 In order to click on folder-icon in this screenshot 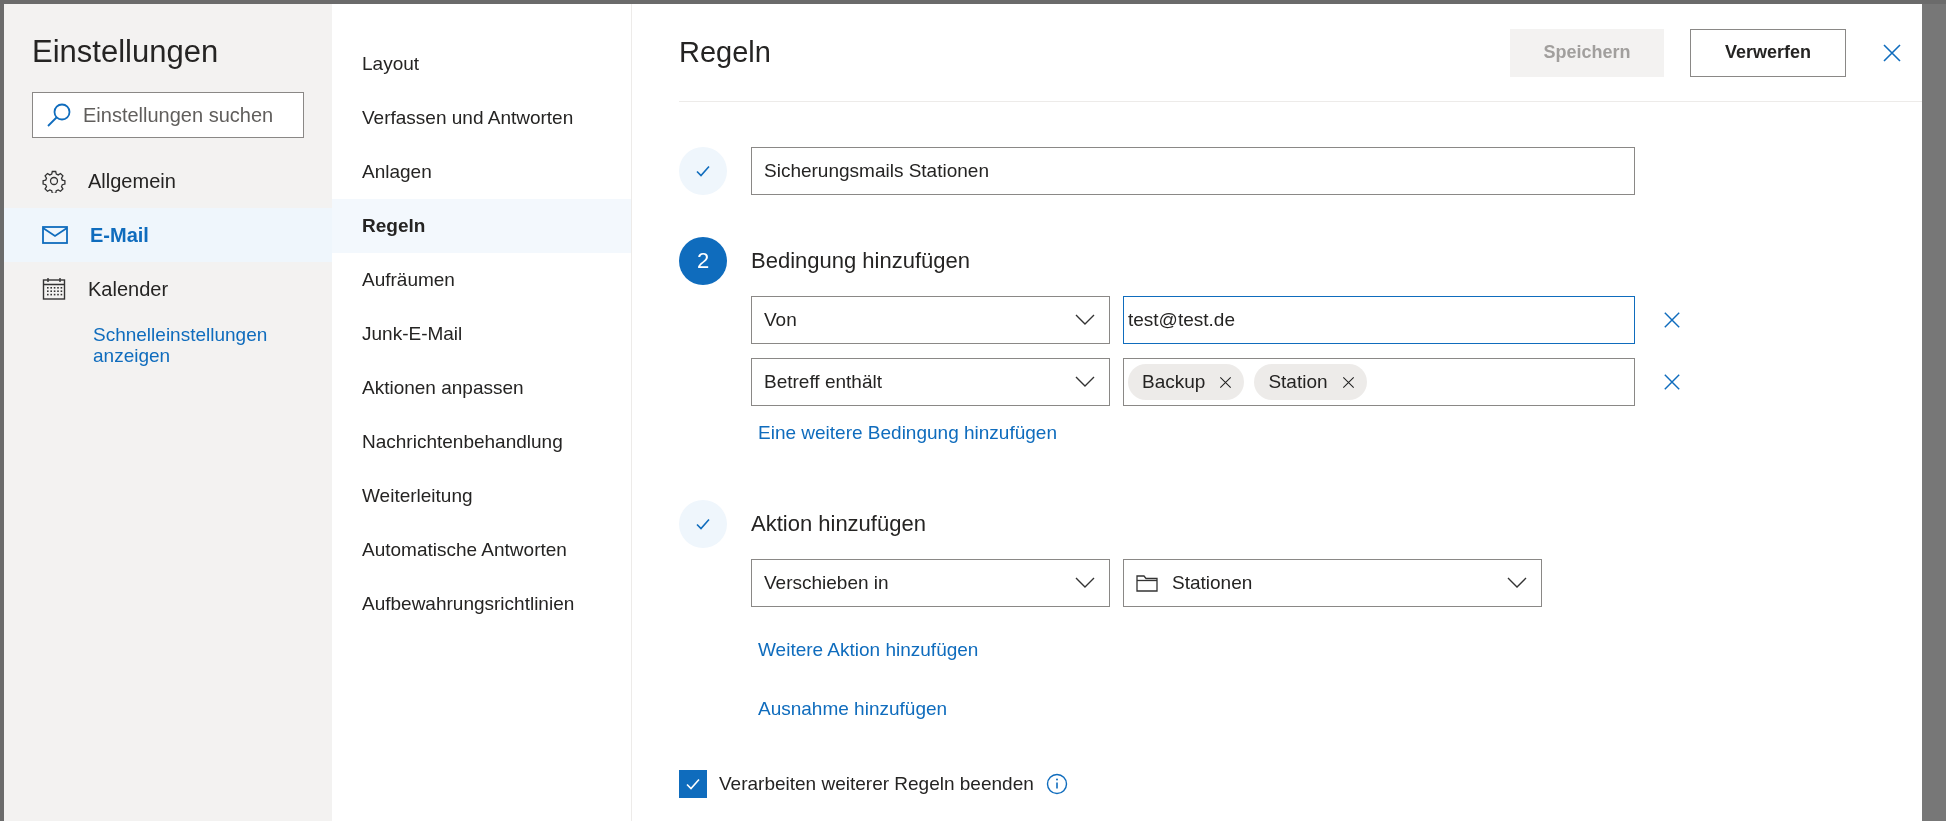, I will do `click(1147, 583)`.